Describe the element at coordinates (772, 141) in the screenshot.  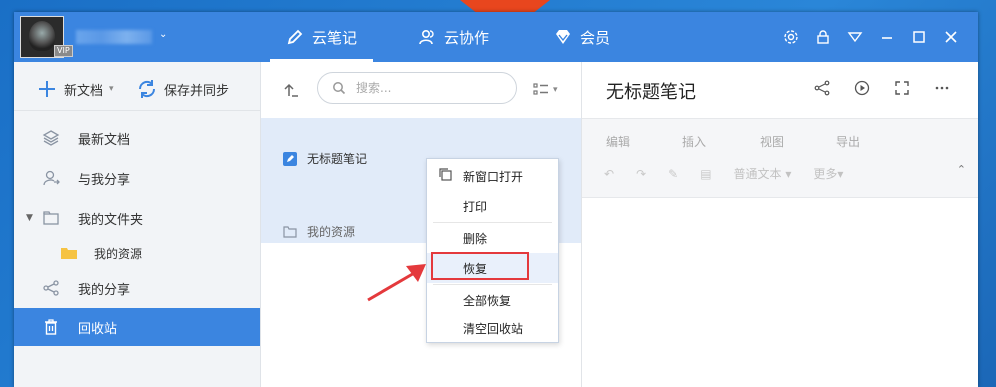
I see `tab-view: 视图` at that location.